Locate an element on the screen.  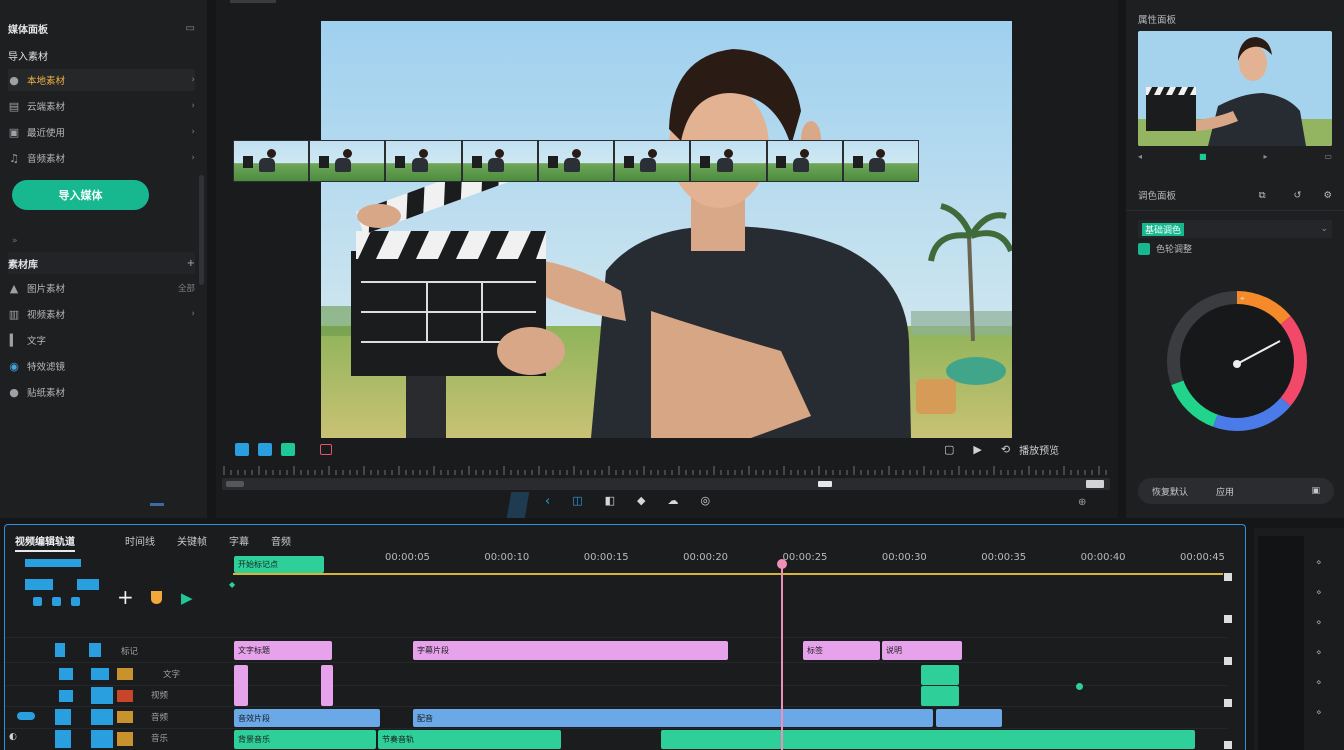
add-track-icon: + is located at coordinates (125, 597).